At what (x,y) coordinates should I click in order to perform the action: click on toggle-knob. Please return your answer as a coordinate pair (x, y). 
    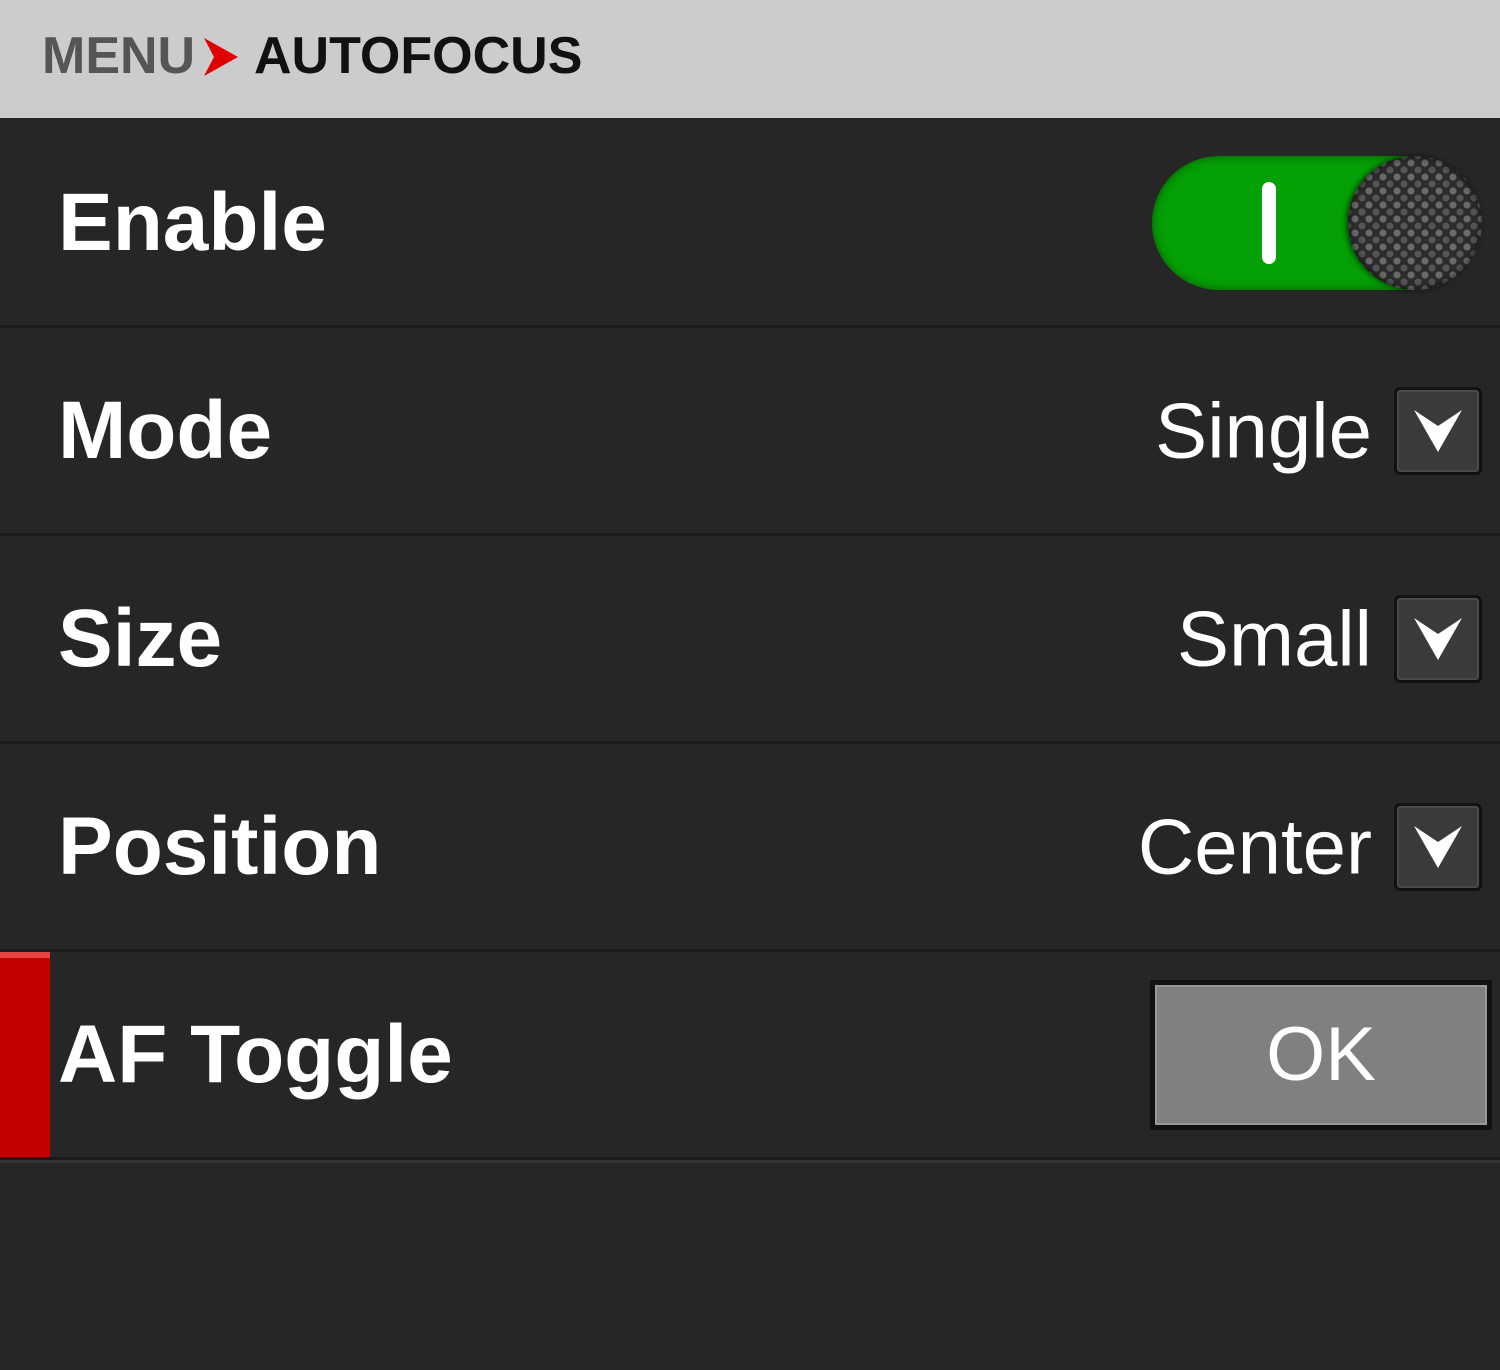
    Looking at the image, I should click on (1415, 222).